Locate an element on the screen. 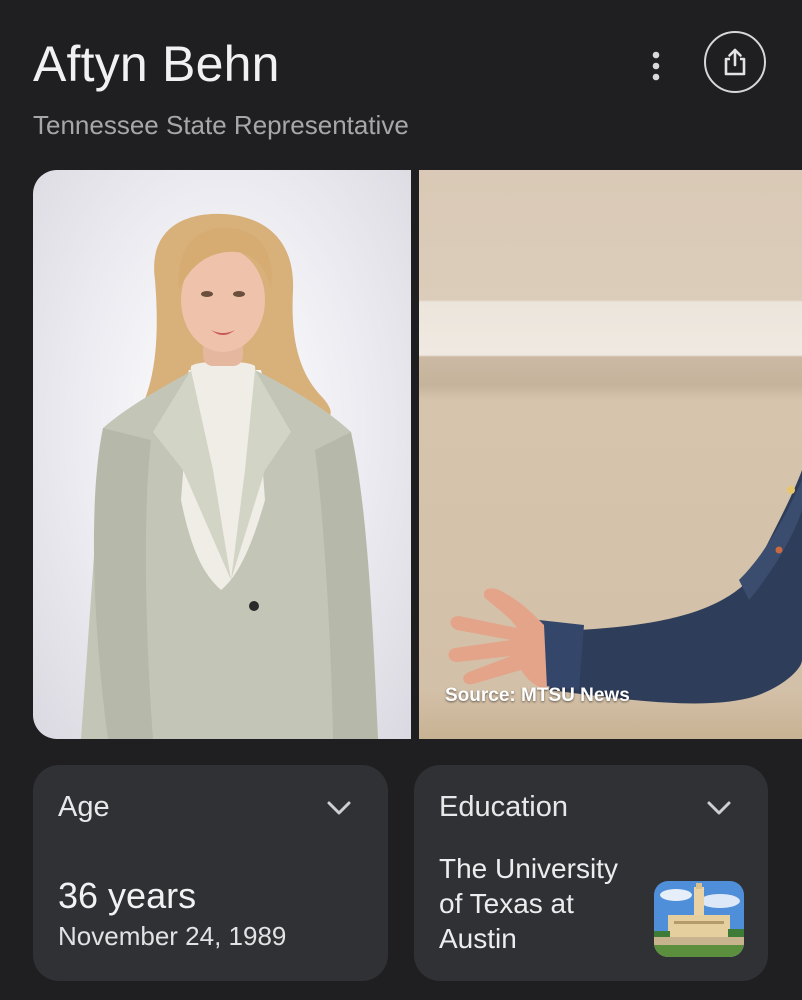 The width and height of the screenshot is (802, 1000). more-options-button is located at coordinates (656, 66).